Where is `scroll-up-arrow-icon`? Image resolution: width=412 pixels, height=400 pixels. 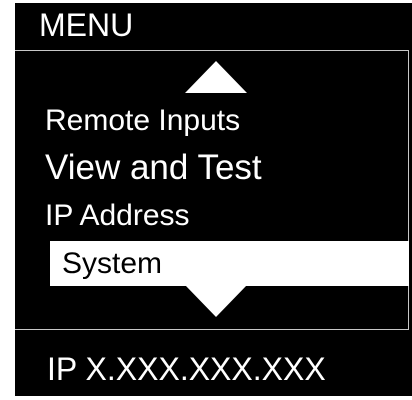
scroll-up-arrow-icon is located at coordinates (216, 77).